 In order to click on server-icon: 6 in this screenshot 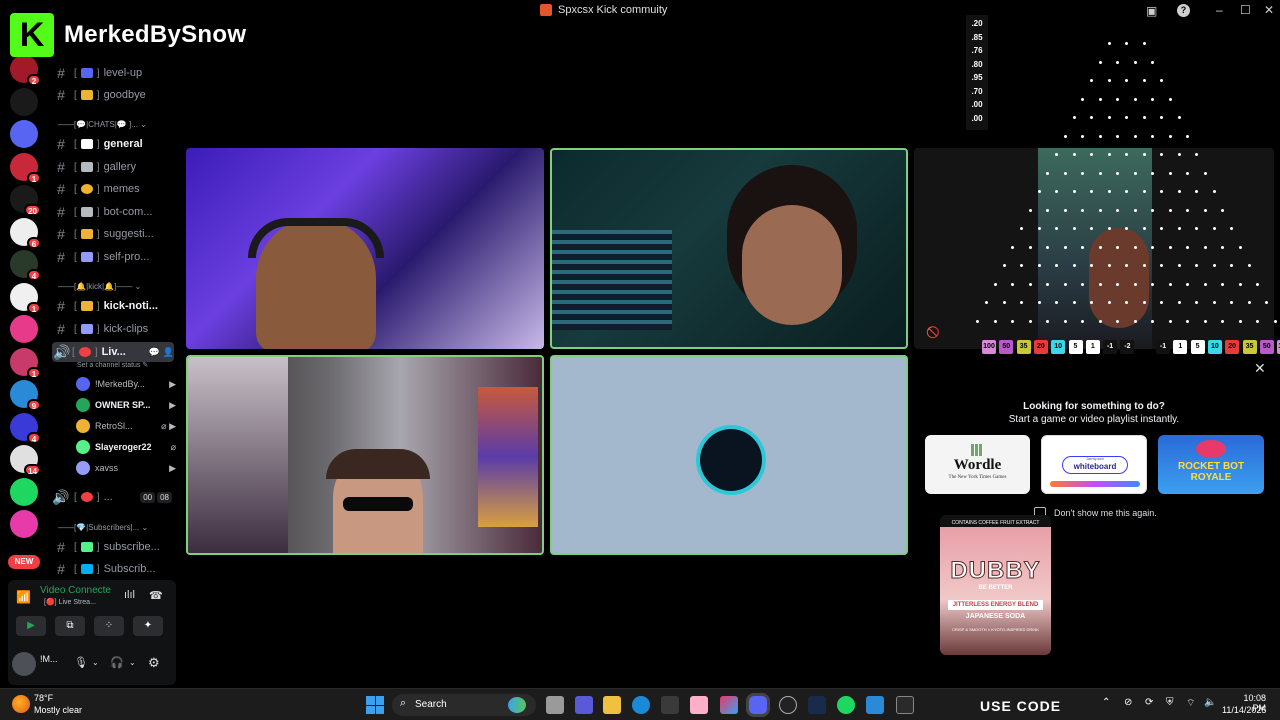, I will do `click(25, 233)`.